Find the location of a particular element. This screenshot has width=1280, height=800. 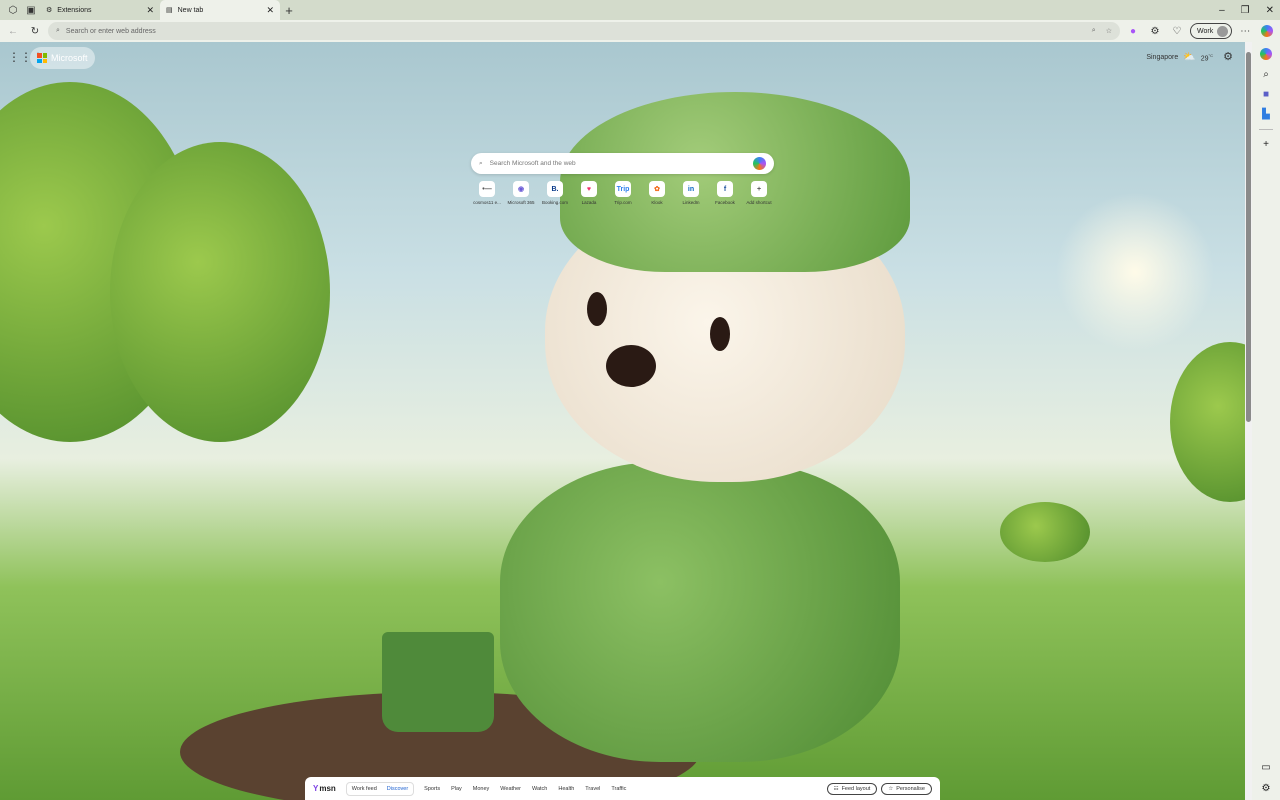

msn-nav-link: Money is located at coordinates (481, 789).